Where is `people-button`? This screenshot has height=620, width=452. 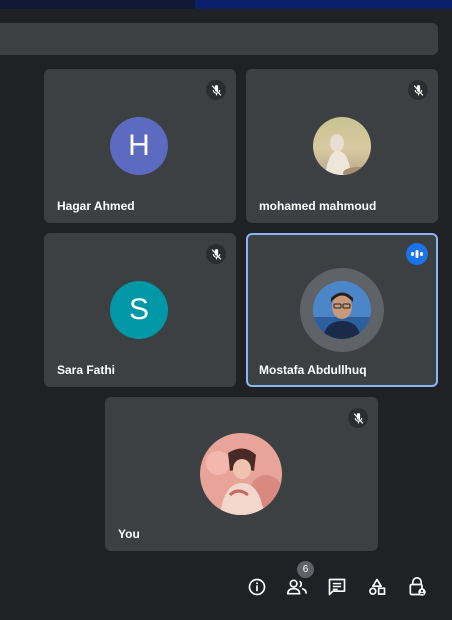
people-button is located at coordinates (297, 587).